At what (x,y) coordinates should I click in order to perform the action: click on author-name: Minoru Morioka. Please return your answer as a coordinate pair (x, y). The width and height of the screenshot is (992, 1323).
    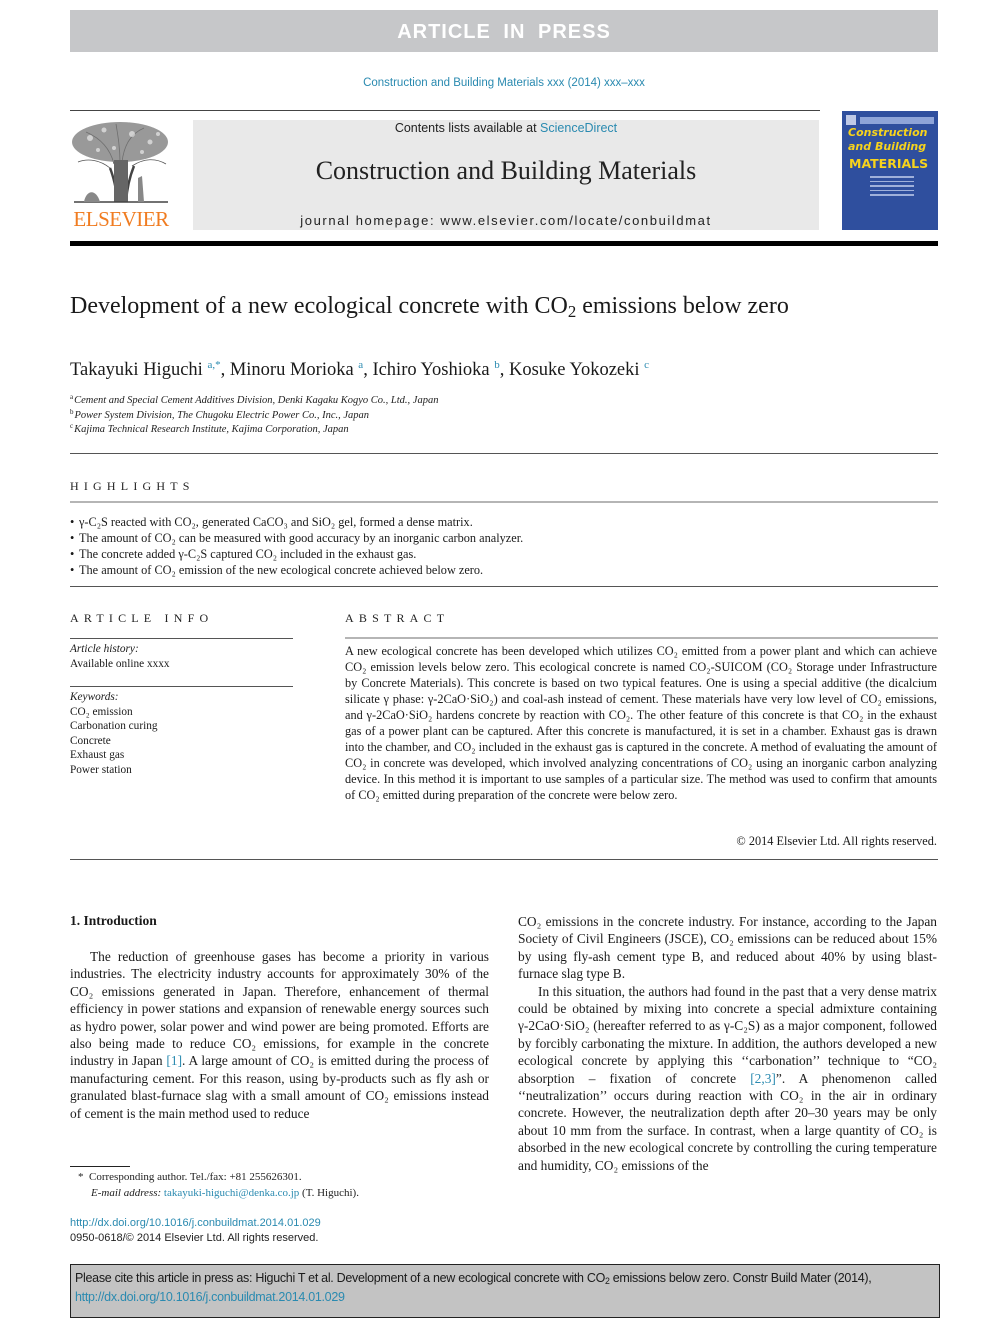
    Looking at the image, I should click on (291, 370).